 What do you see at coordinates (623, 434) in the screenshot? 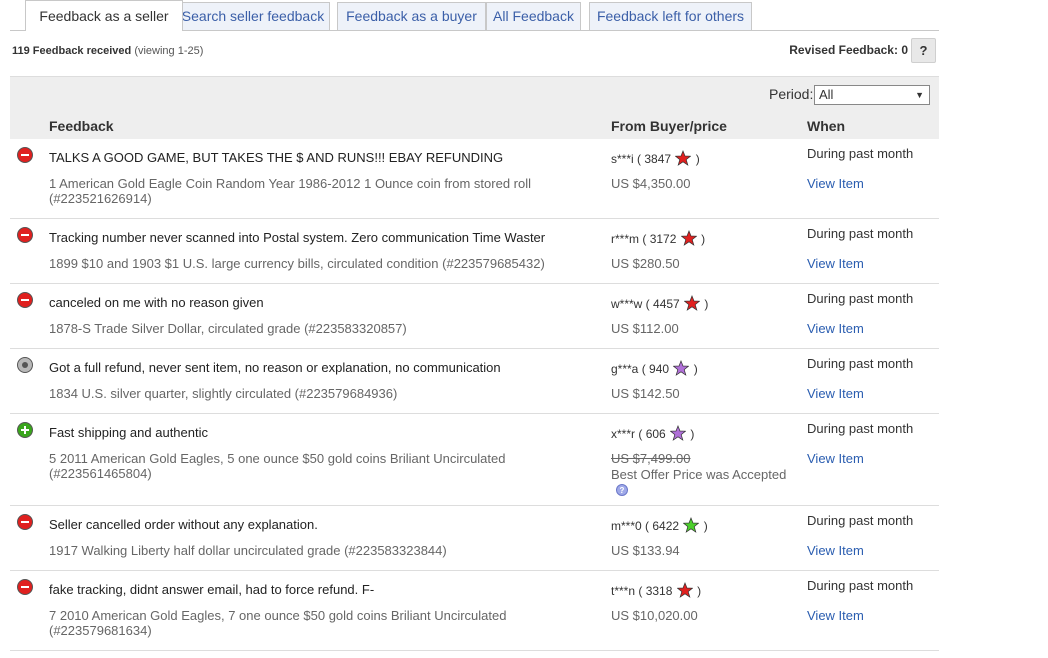
I see `buyer-name: x***r` at bounding box center [623, 434].